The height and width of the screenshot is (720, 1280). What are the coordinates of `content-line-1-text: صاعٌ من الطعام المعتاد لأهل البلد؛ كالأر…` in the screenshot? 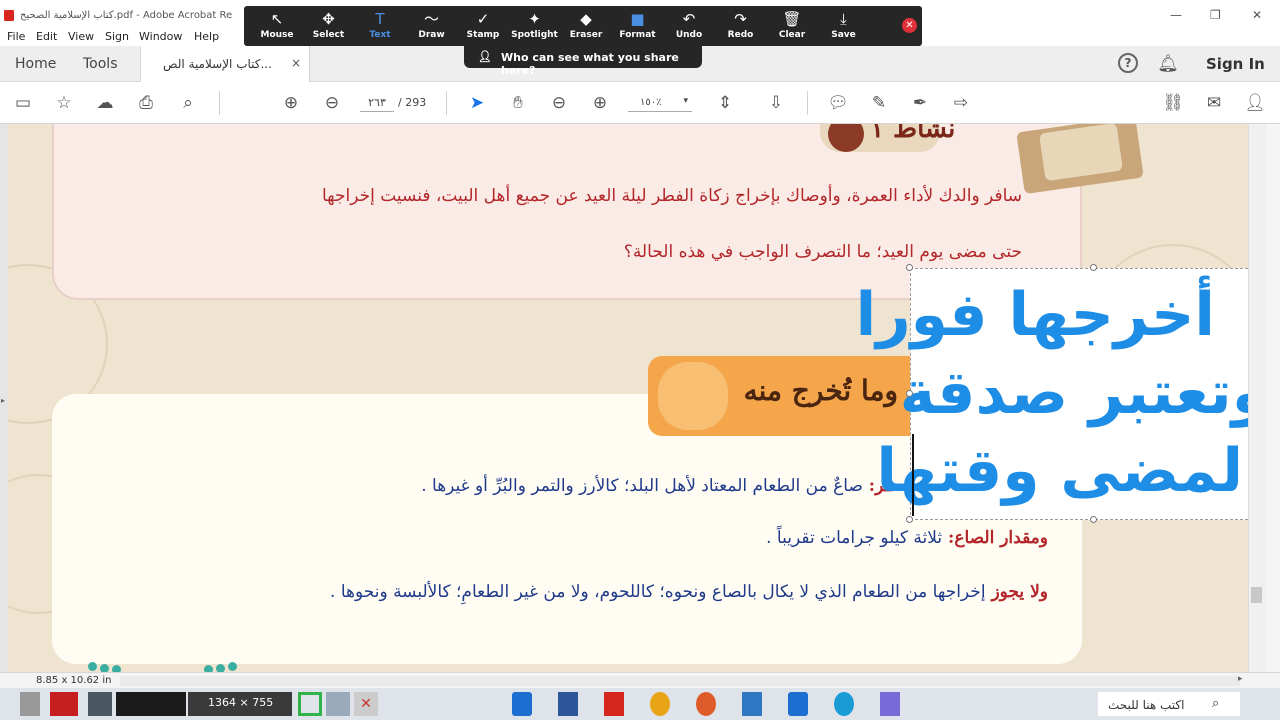 It's located at (642, 486).